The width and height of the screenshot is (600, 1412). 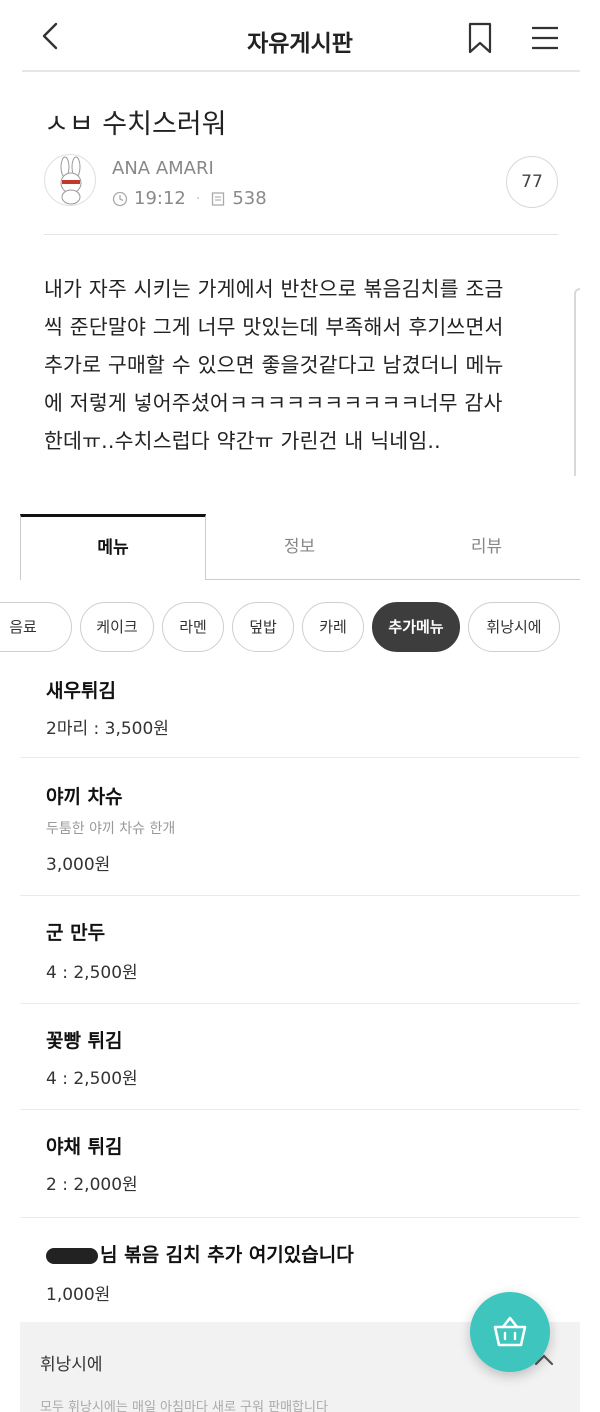 I want to click on back-arrow-icon, so click(x=52, y=36).